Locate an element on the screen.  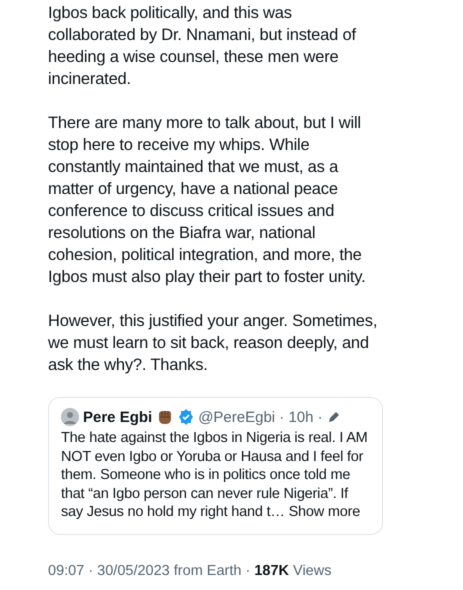
author-name: Pere Egbi is located at coordinates (117, 417).